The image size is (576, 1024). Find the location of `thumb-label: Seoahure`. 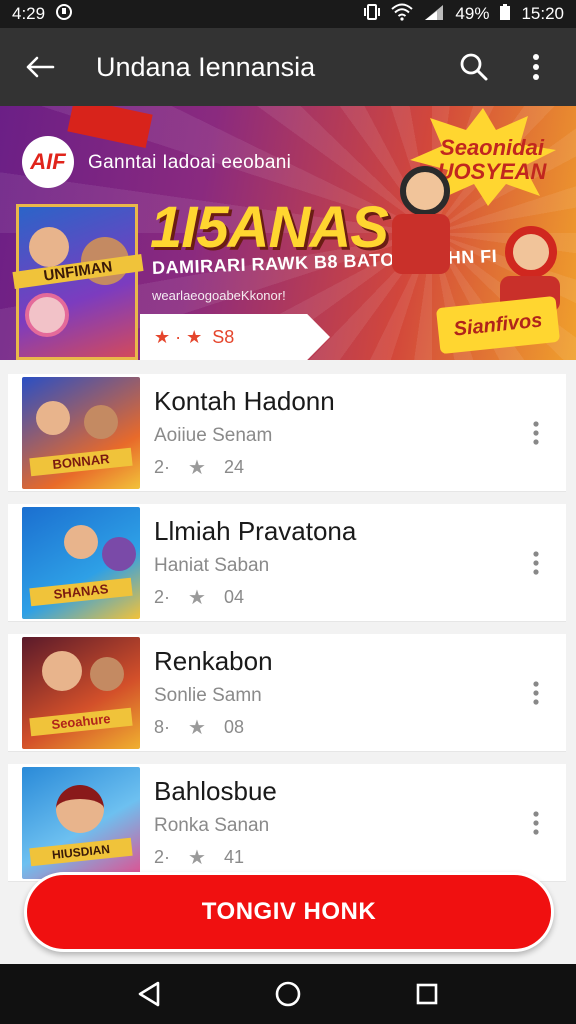

thumb-label: Seoahure is located at coordinates (81, 721).